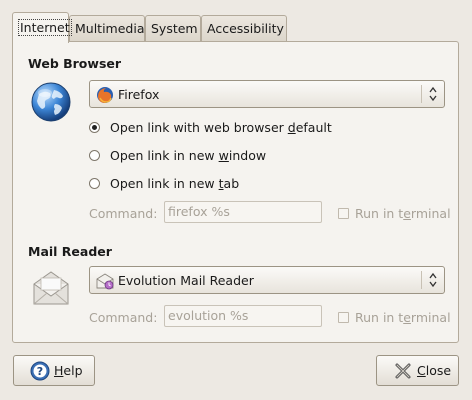 Image resolution: width=472 pixels, height=400 pixels. I want to click on web-browser-heading: Web Browser, so click(75, 63).